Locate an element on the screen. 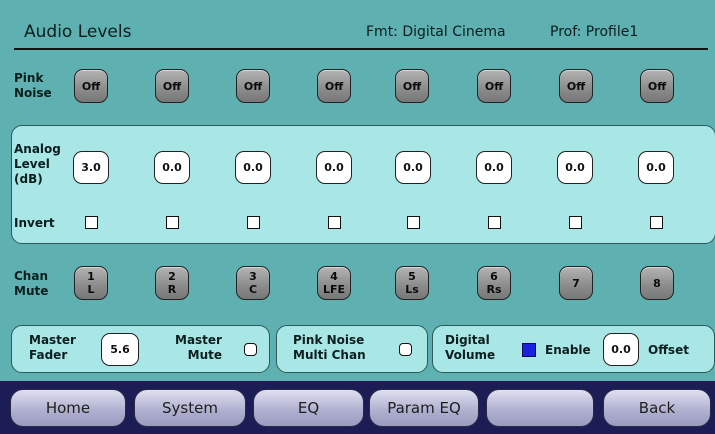 Image resolution: width=715 pixels, height=434 pixels. analog-level-input-3: 0.0 is located at coordinates (253, 167).